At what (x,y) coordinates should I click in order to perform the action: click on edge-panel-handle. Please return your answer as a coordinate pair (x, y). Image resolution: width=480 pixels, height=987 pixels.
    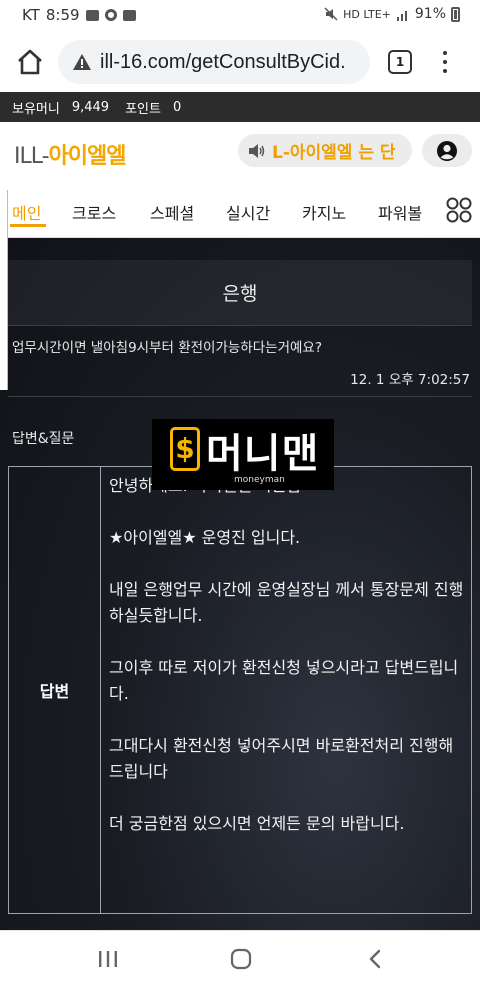
    Looking at the image, I should click on (4, 290).